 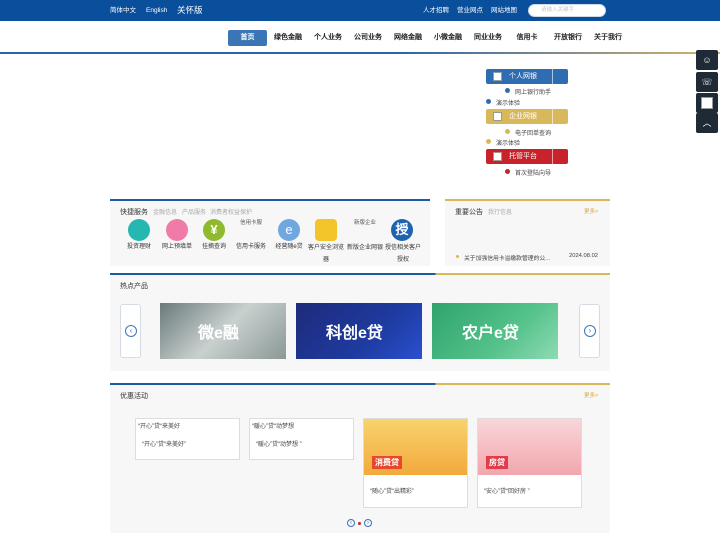 What do you see at coordinates (326, 230) in the screenshot?
I see `secure-browser-icon` at bounding box center [326, 230].